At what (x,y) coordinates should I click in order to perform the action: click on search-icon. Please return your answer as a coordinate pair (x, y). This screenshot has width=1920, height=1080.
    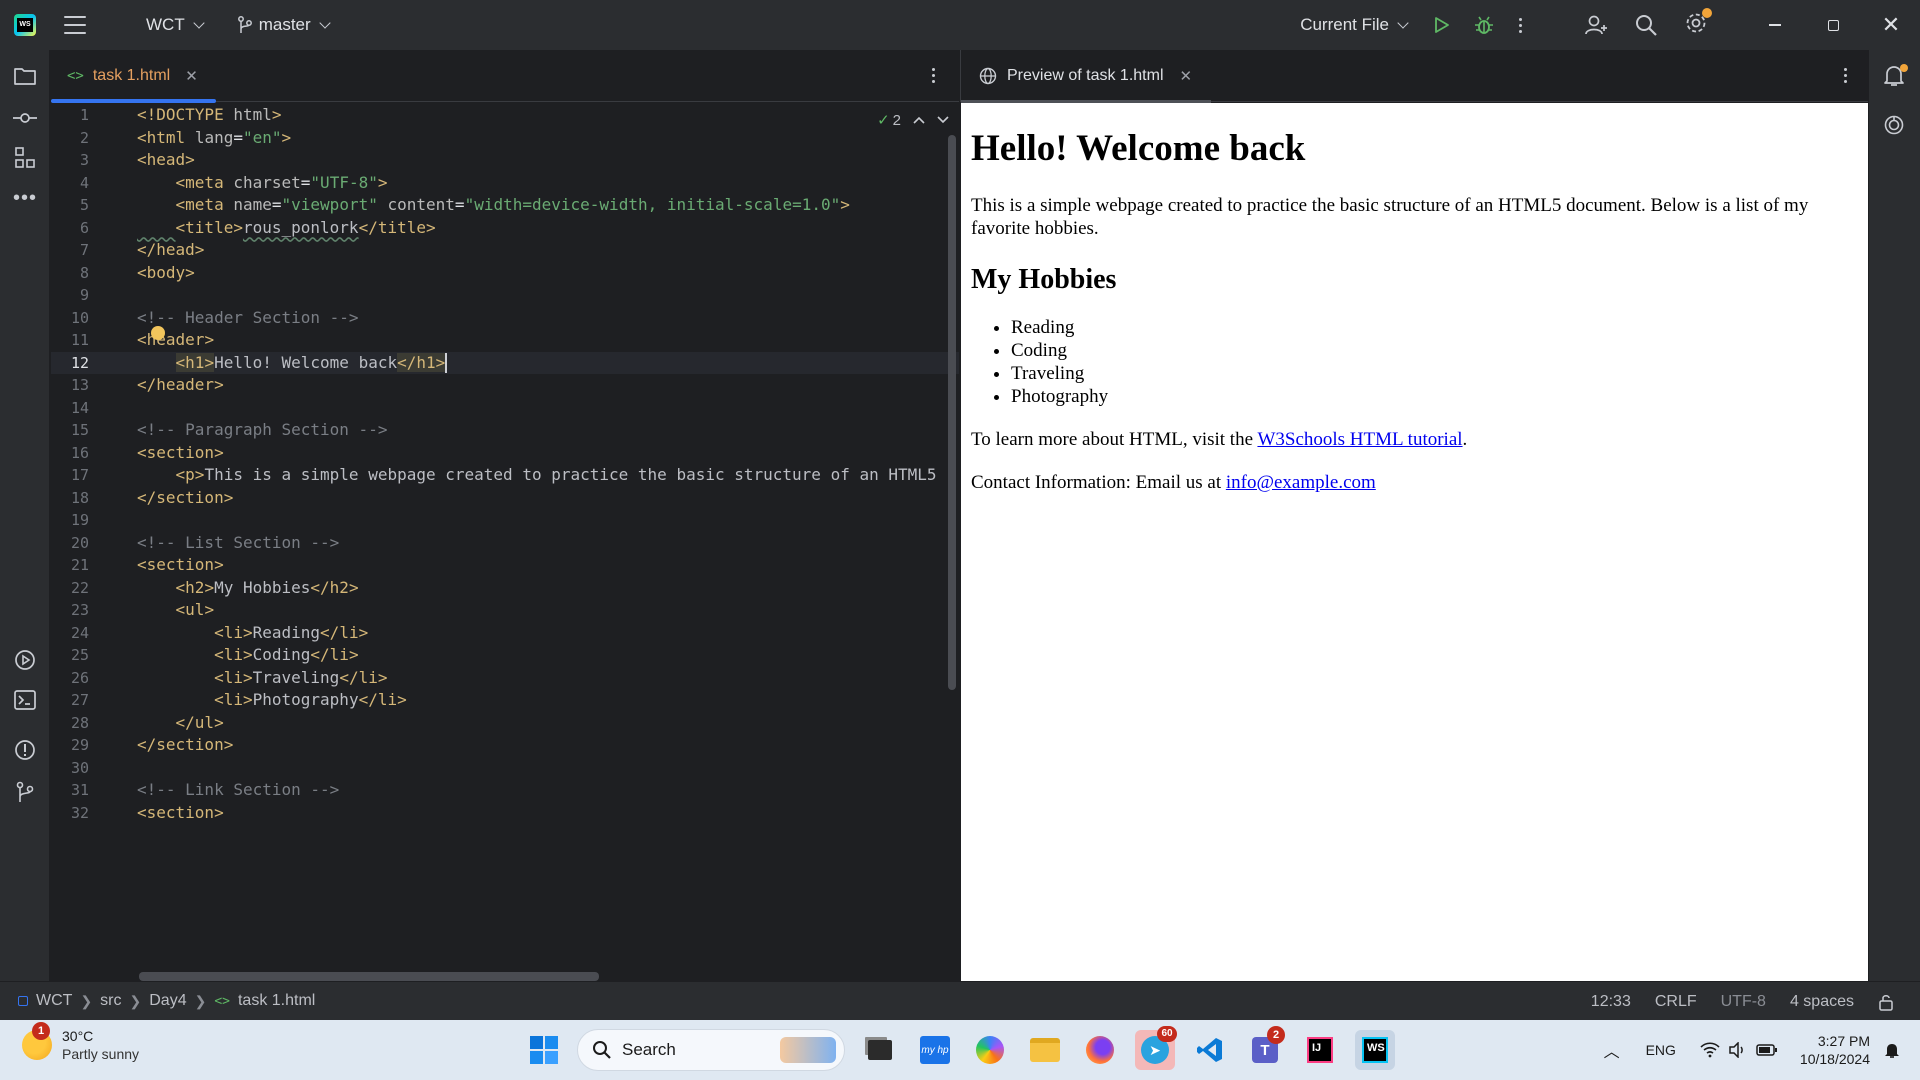
    Looking at the image, I should click on (1646, 25).